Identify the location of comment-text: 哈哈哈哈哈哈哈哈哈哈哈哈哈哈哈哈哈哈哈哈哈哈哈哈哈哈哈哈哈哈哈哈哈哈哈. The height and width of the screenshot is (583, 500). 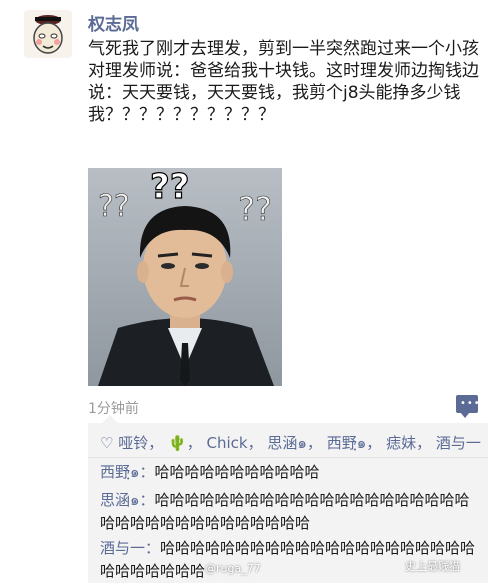
(285, 511).